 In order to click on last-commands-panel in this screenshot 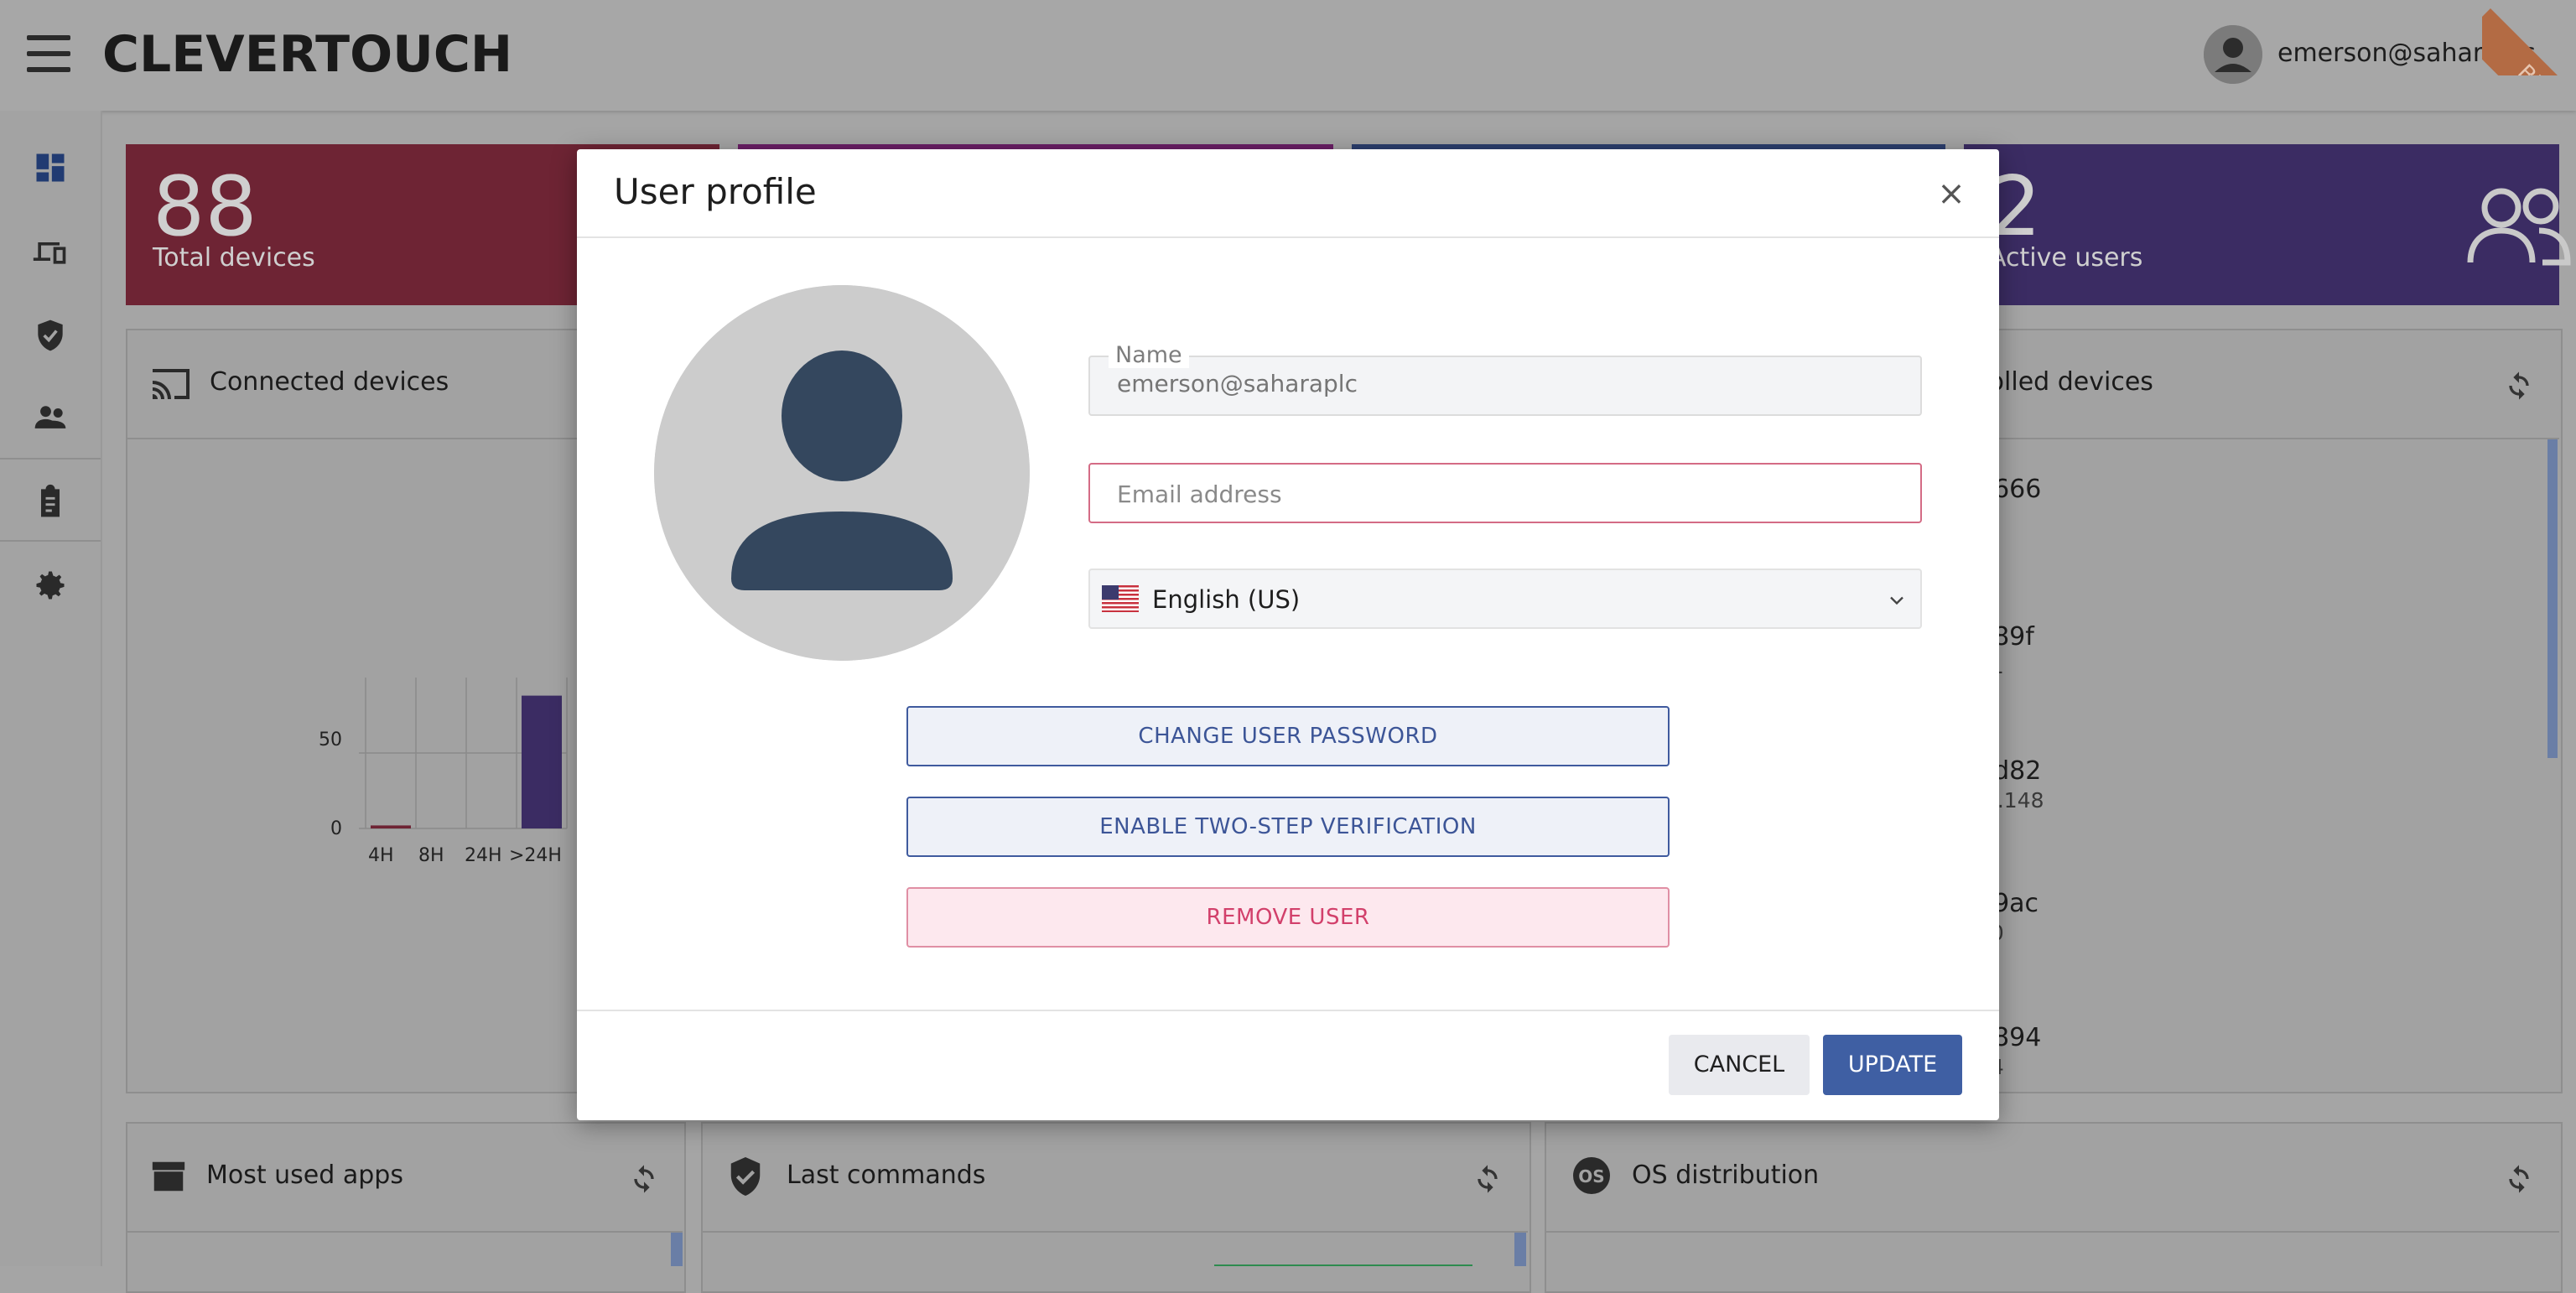, I will do `click(1116, 1208)`.